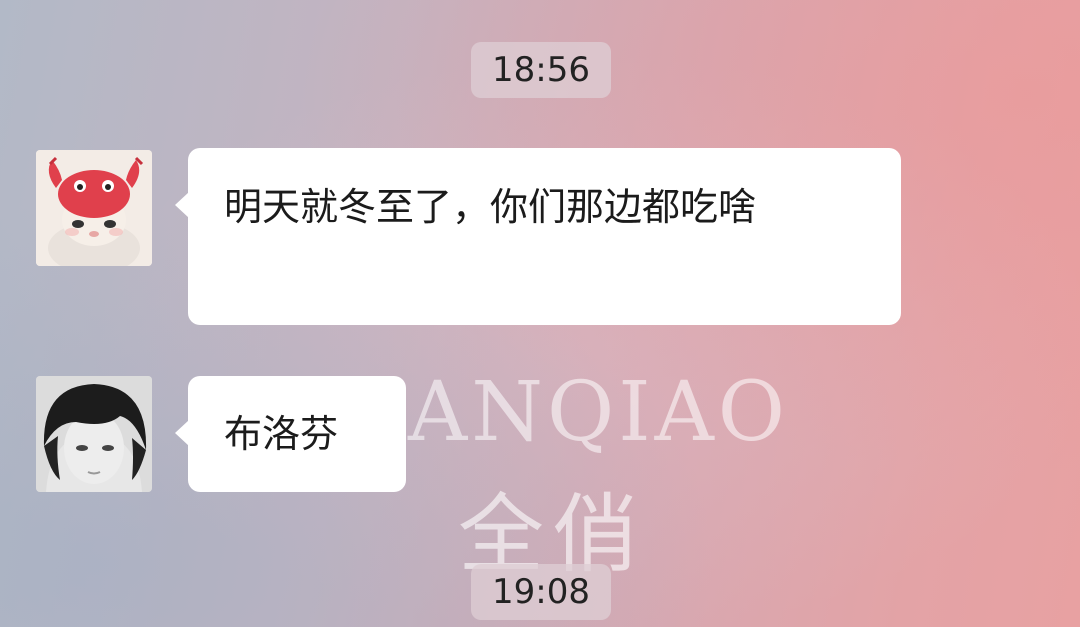  Describe the element at coordinates (490, 207) in the screenshot. I see `message-text-1: 明天就冬至了，你们那边都吃啥` at that location.